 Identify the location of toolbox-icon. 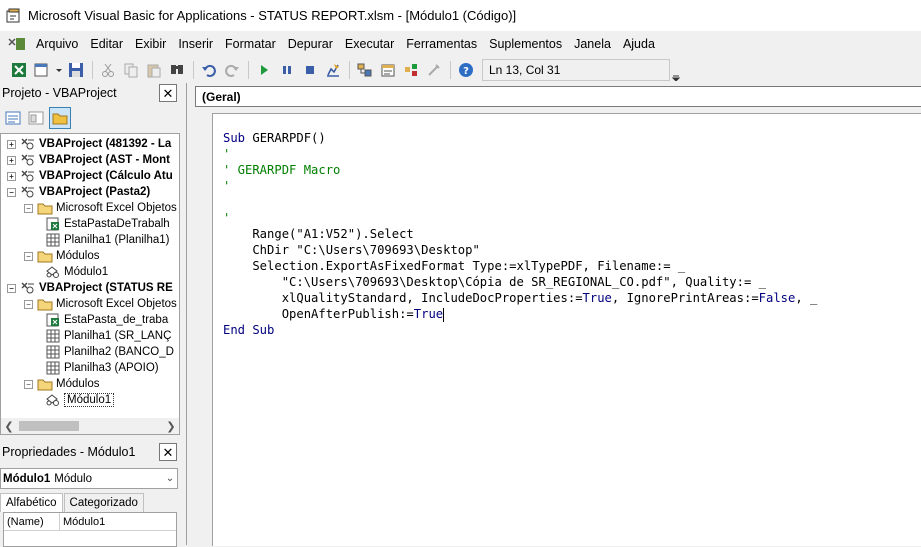
(434, 70).